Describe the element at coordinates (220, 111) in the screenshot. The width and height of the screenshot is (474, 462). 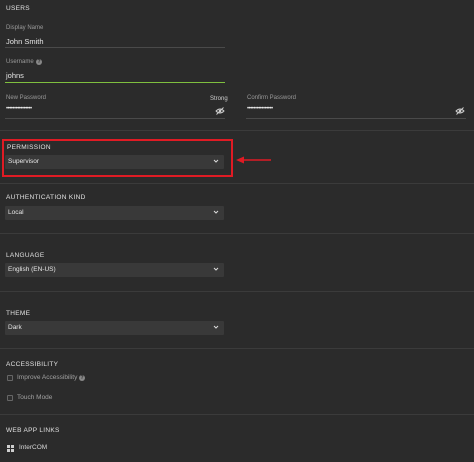
I see `eye-off-icon` at that location.